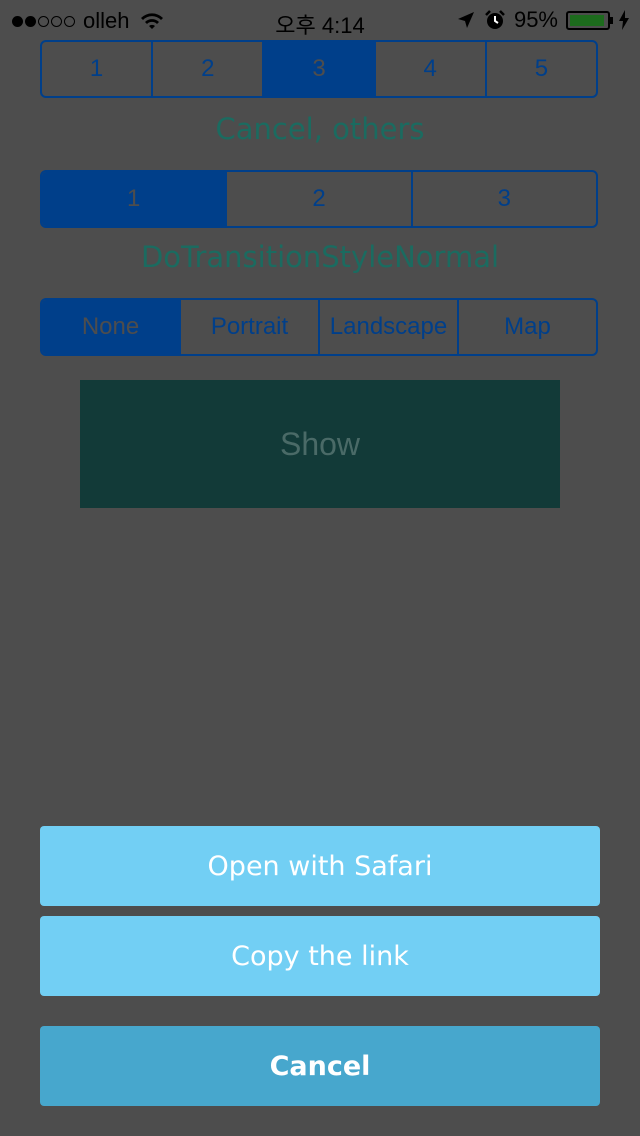  I want to click on caption-cancel-others: Cancel, others, so click(320, 129).